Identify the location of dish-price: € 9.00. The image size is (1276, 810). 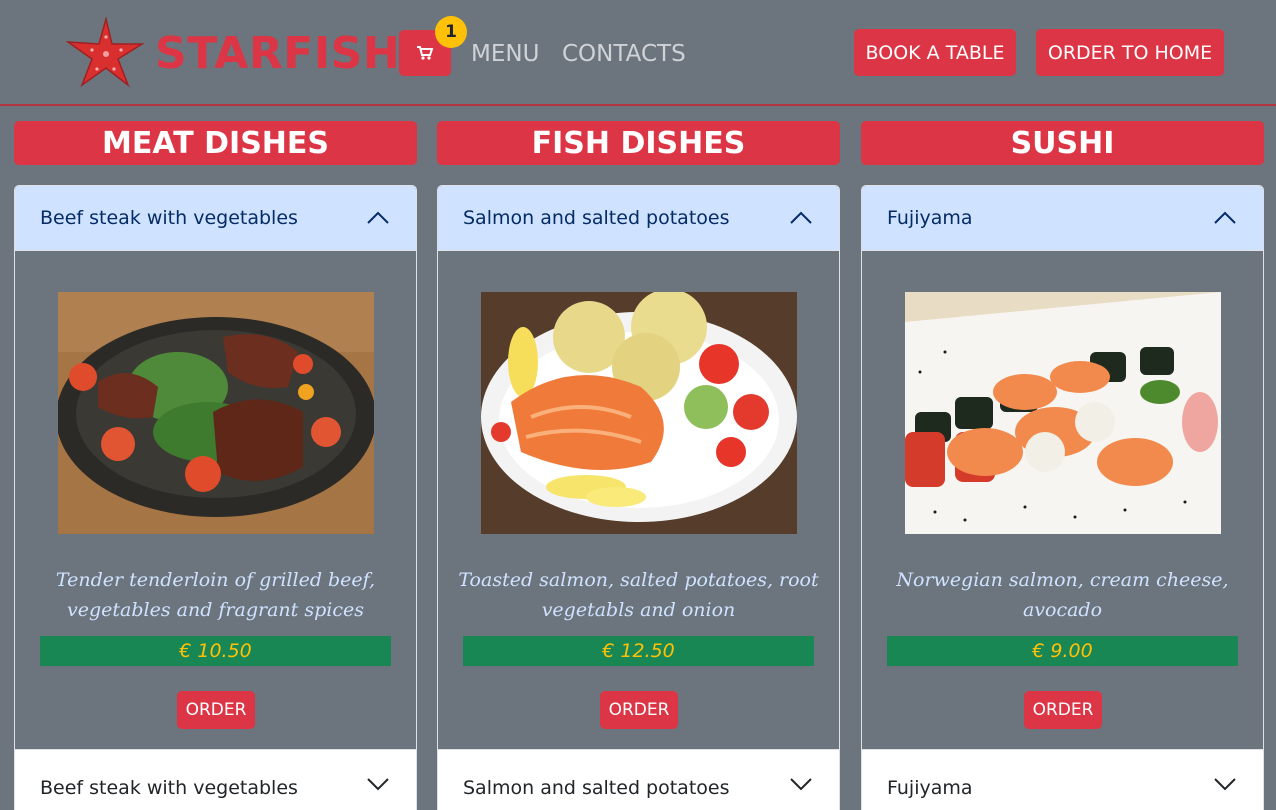
(1062, 651).